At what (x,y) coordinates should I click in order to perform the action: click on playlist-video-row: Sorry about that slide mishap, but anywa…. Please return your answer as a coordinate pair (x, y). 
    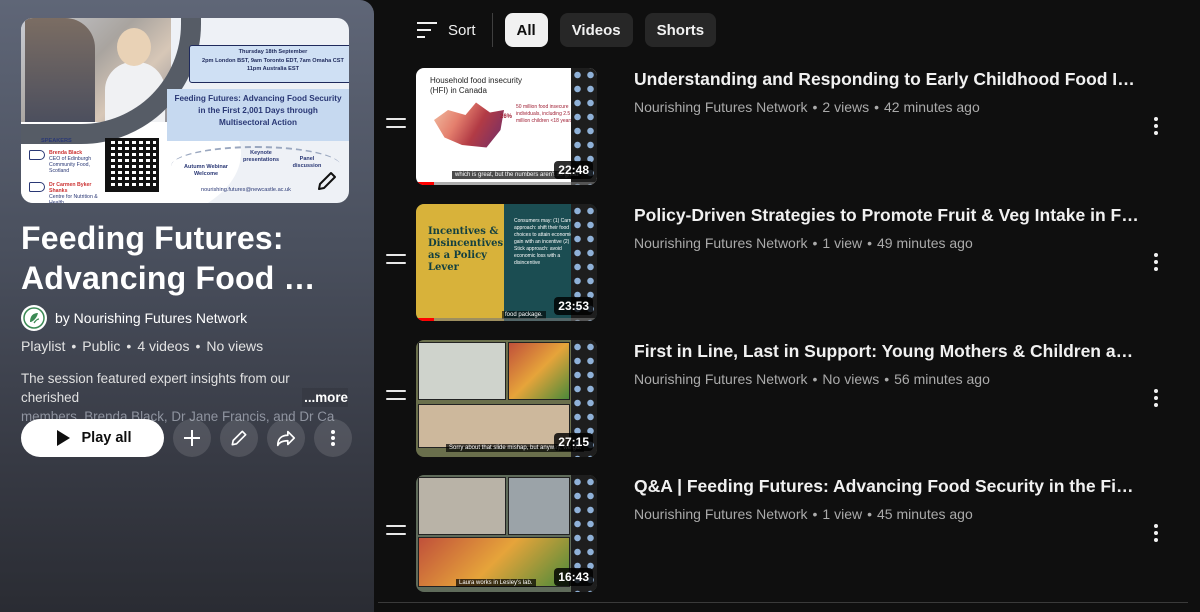
    Looking at the image, I should click on (783, 401).